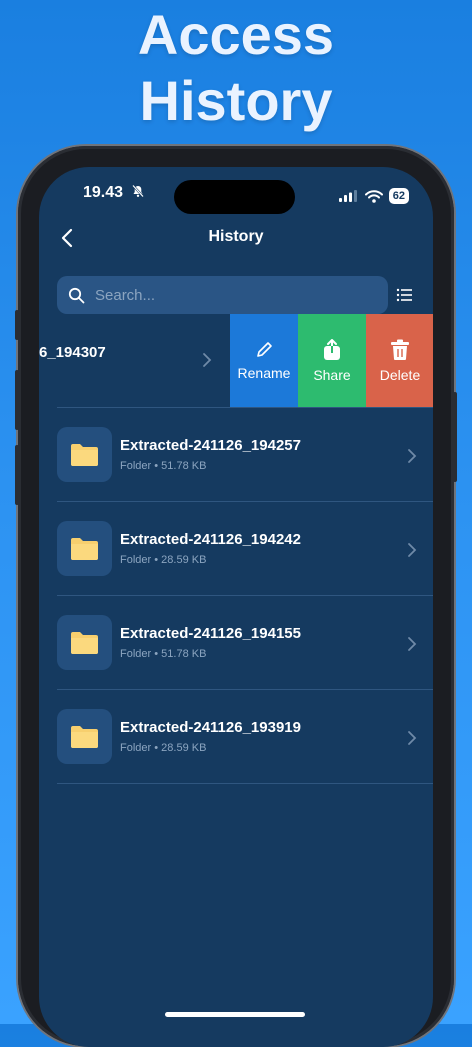 The height and width of the screenshot is (1047, 472). What do you see at coordinates (399, 361) in the screenshot?
I see `delete-button: Delete` at bounding box center [399, 361].